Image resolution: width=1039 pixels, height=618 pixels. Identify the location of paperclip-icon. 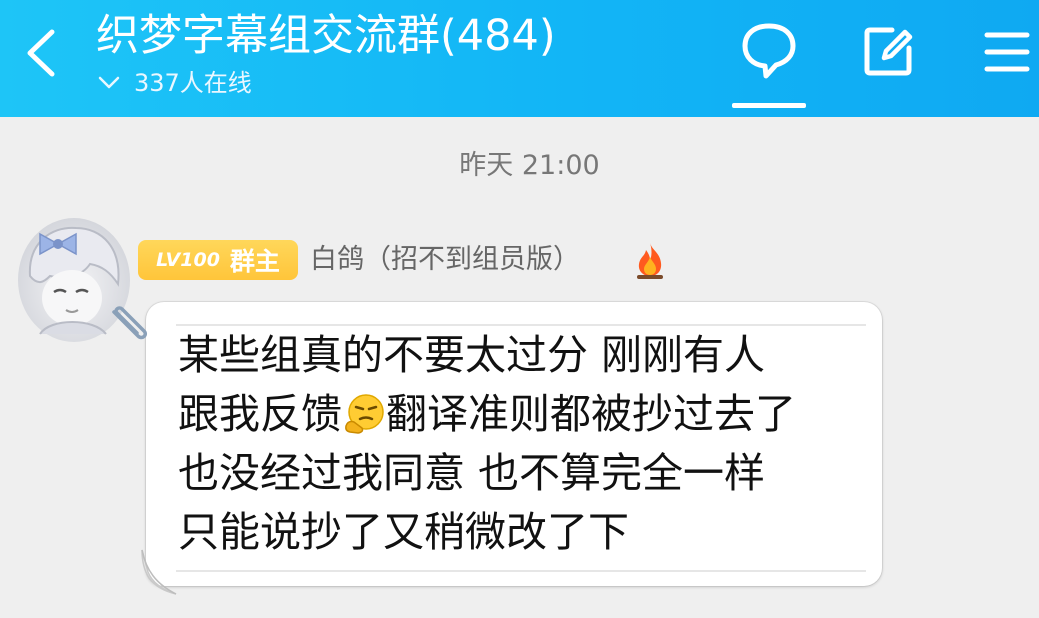
(130, 323).